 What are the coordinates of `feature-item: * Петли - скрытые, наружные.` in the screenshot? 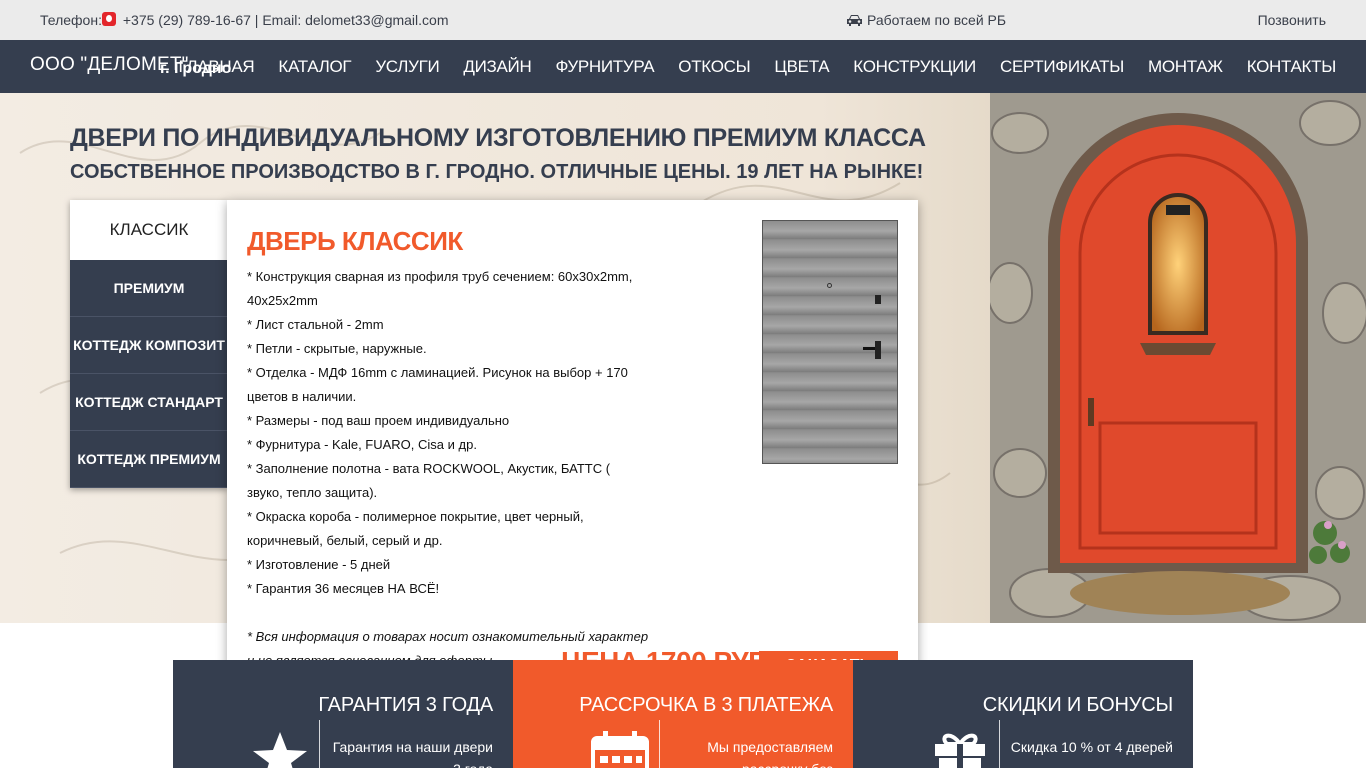 It's located at (337, 348).